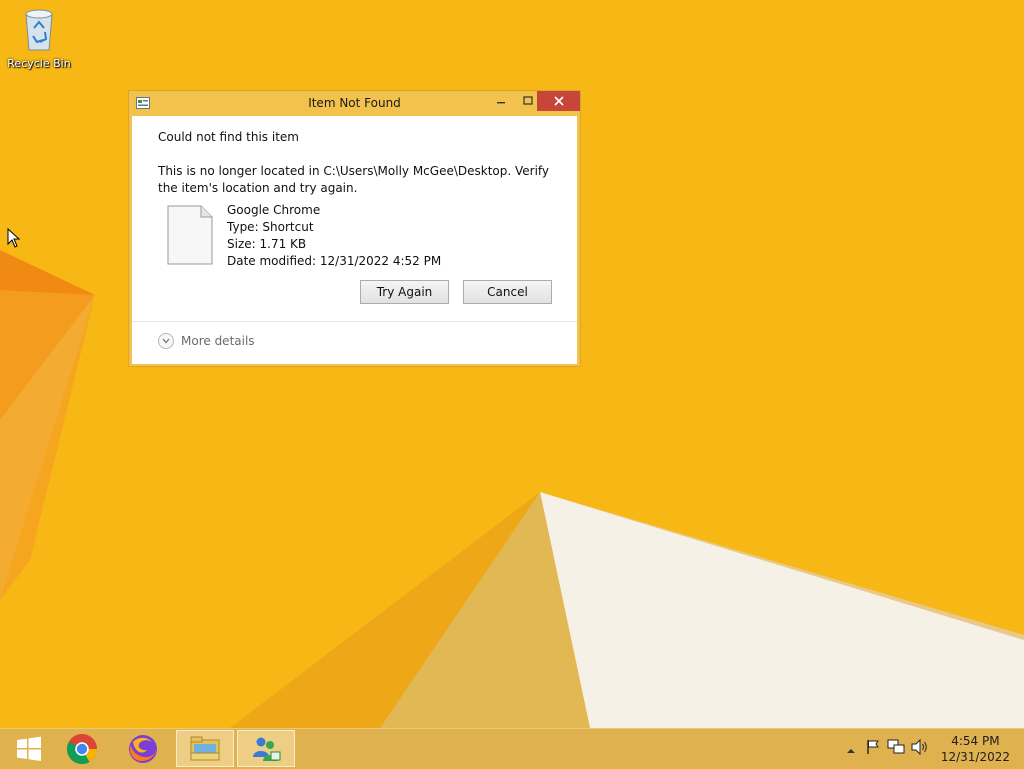  I want to click on desktop-icon-recycle-bin: Recycle Bin, so click(39, 38).